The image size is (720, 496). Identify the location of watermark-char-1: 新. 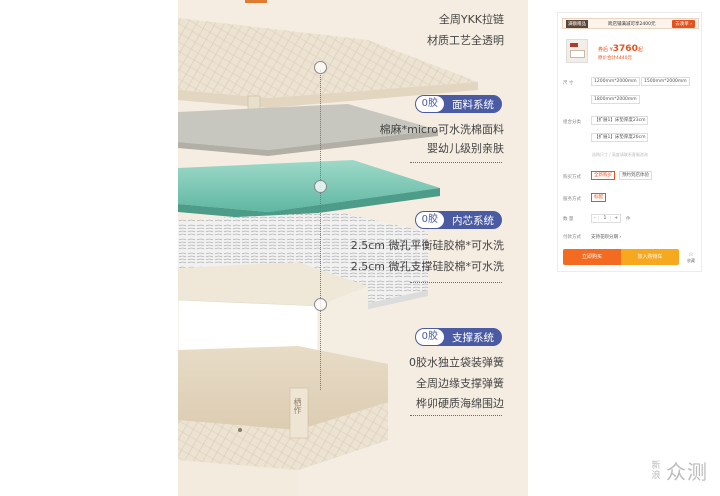
(656, 465).